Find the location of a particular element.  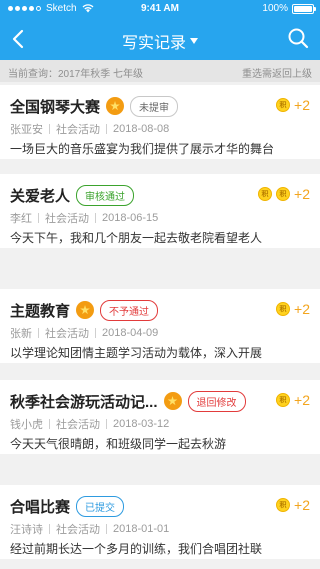

record-meta: 李红 社会活动 2018-06-15 is located at coordinates (84, 218).